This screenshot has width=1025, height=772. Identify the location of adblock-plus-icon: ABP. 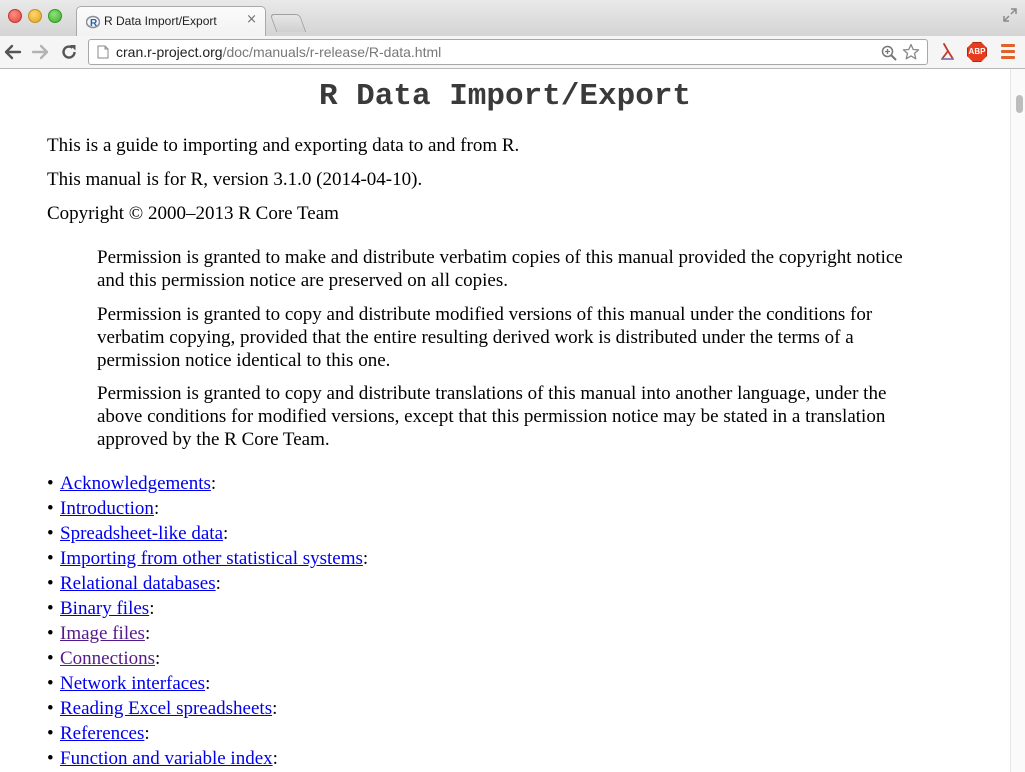
(977, 52).